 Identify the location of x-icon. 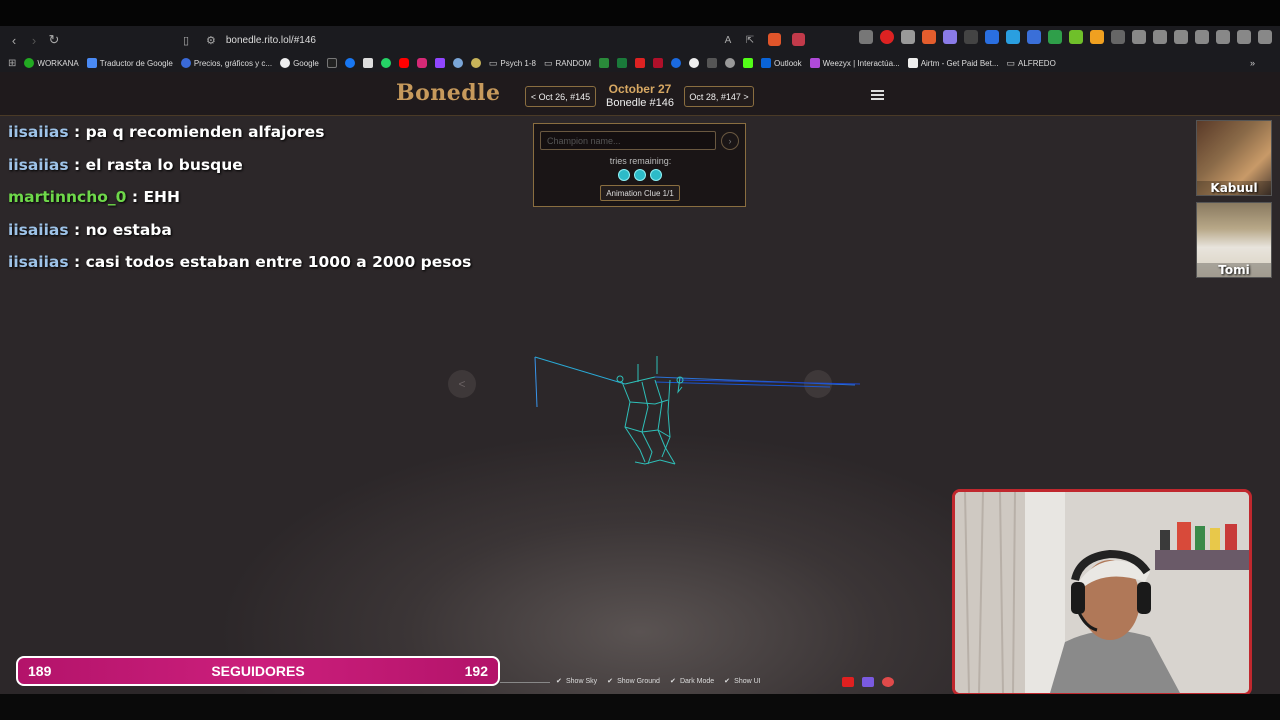
(367, 63).